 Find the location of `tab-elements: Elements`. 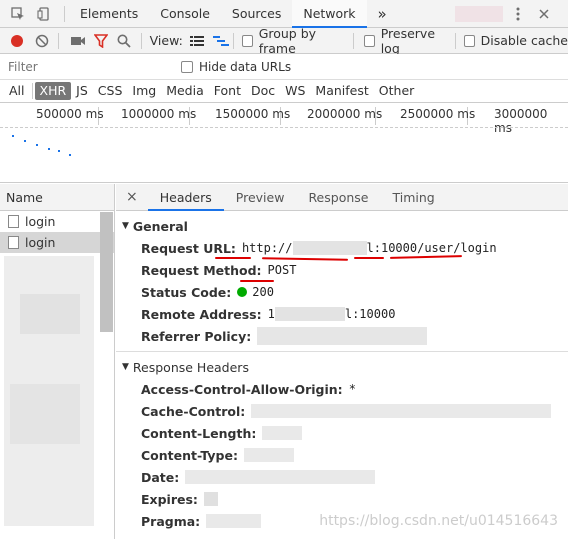

tab-elements: Elements is located at coordinates (109, 14).